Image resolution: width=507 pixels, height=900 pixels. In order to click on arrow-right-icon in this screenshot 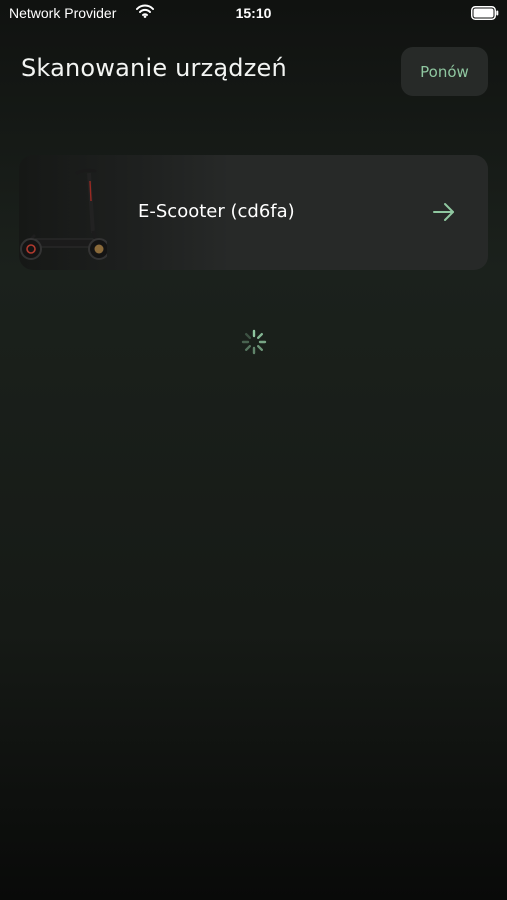, I will do `click(443, 212)`.